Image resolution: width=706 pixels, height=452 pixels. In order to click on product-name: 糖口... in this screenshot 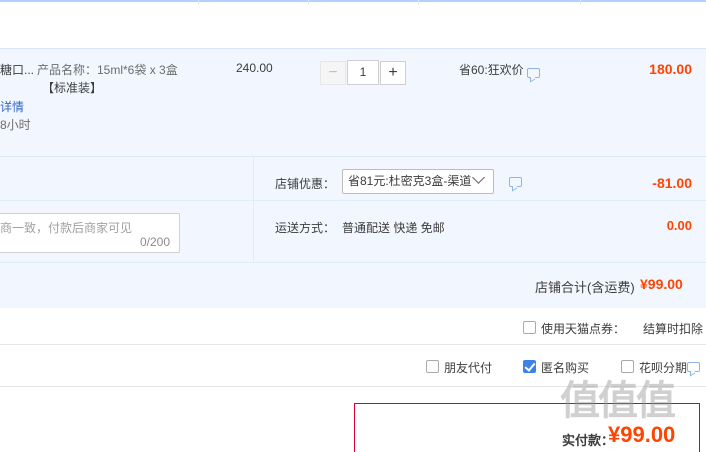, I will do `click(17, 69)`.